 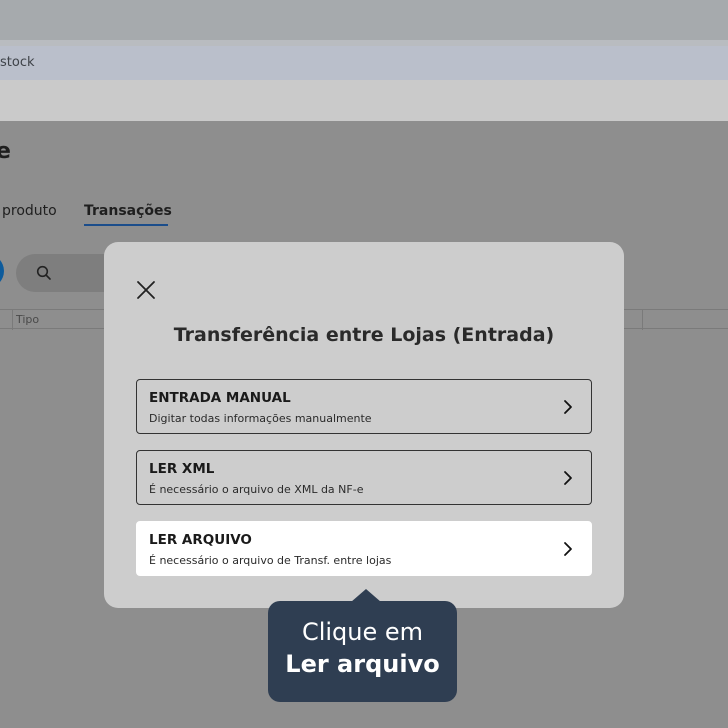 What do you see at coordinates (200, 540) in the screenshot?
I see `option-title: LER ARQUIVO` at bounding box center [200, 540].